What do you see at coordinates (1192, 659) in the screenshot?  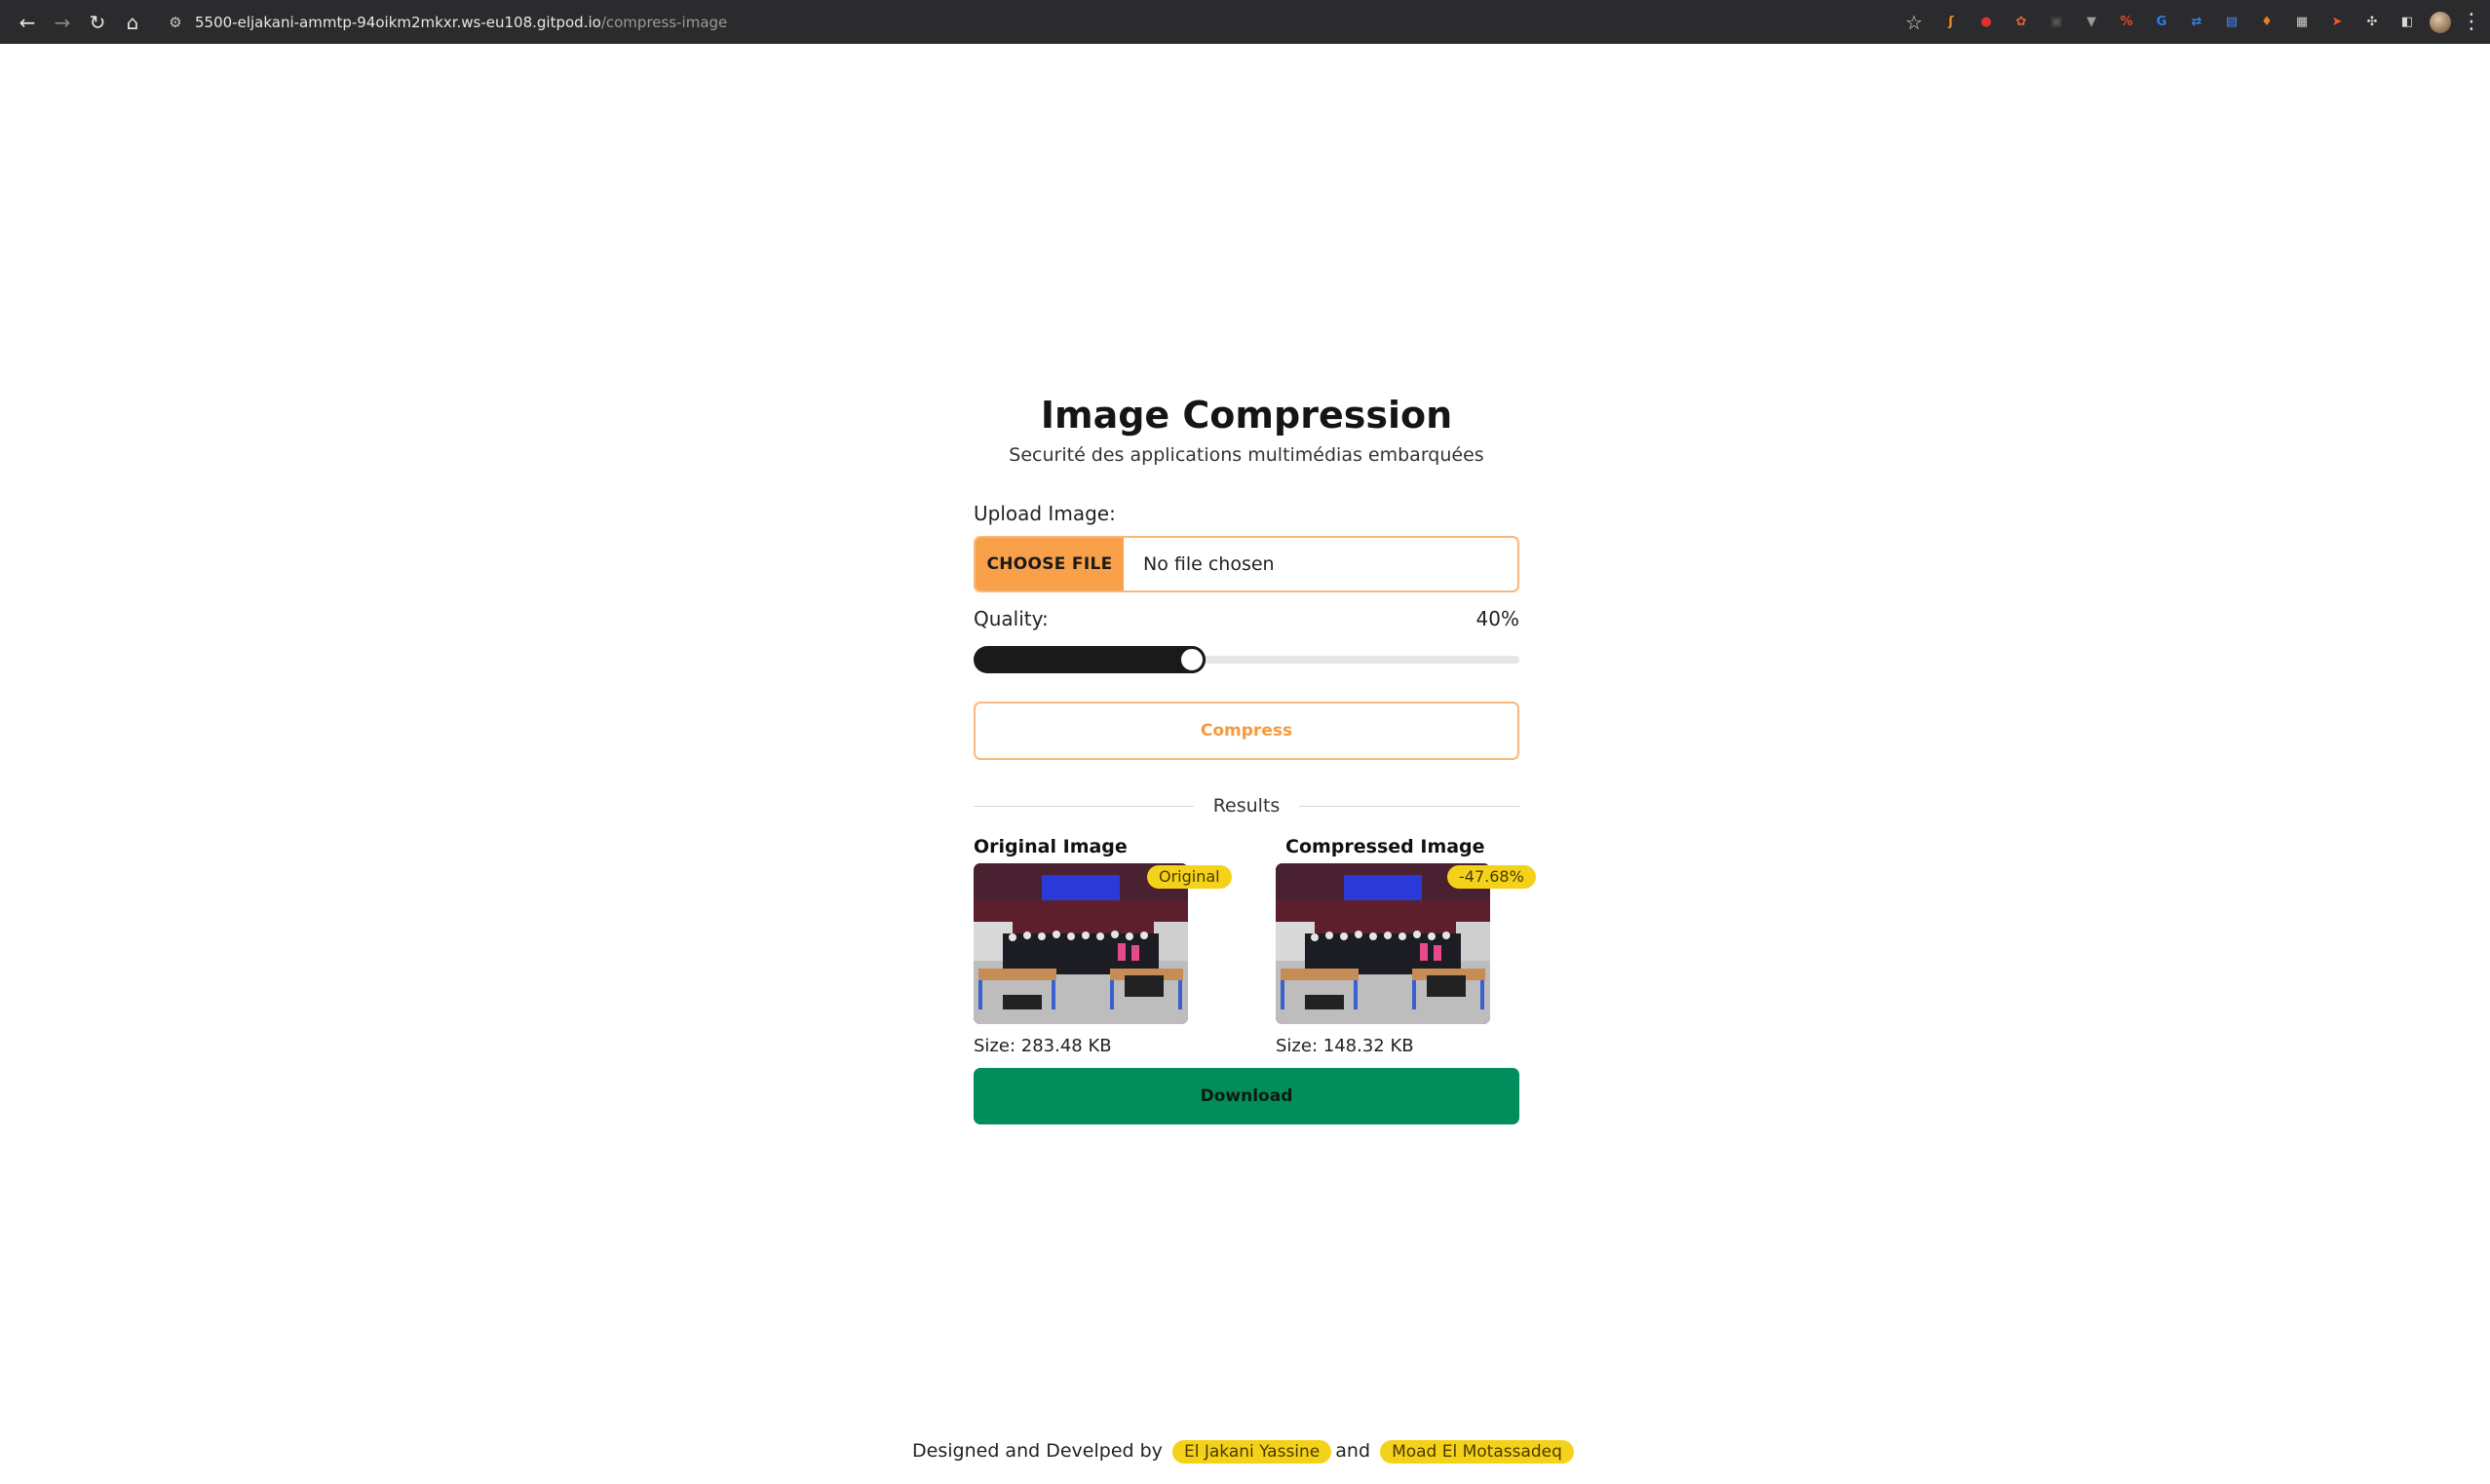 I see `slider-thumb` at bounding box center [1192, 659].